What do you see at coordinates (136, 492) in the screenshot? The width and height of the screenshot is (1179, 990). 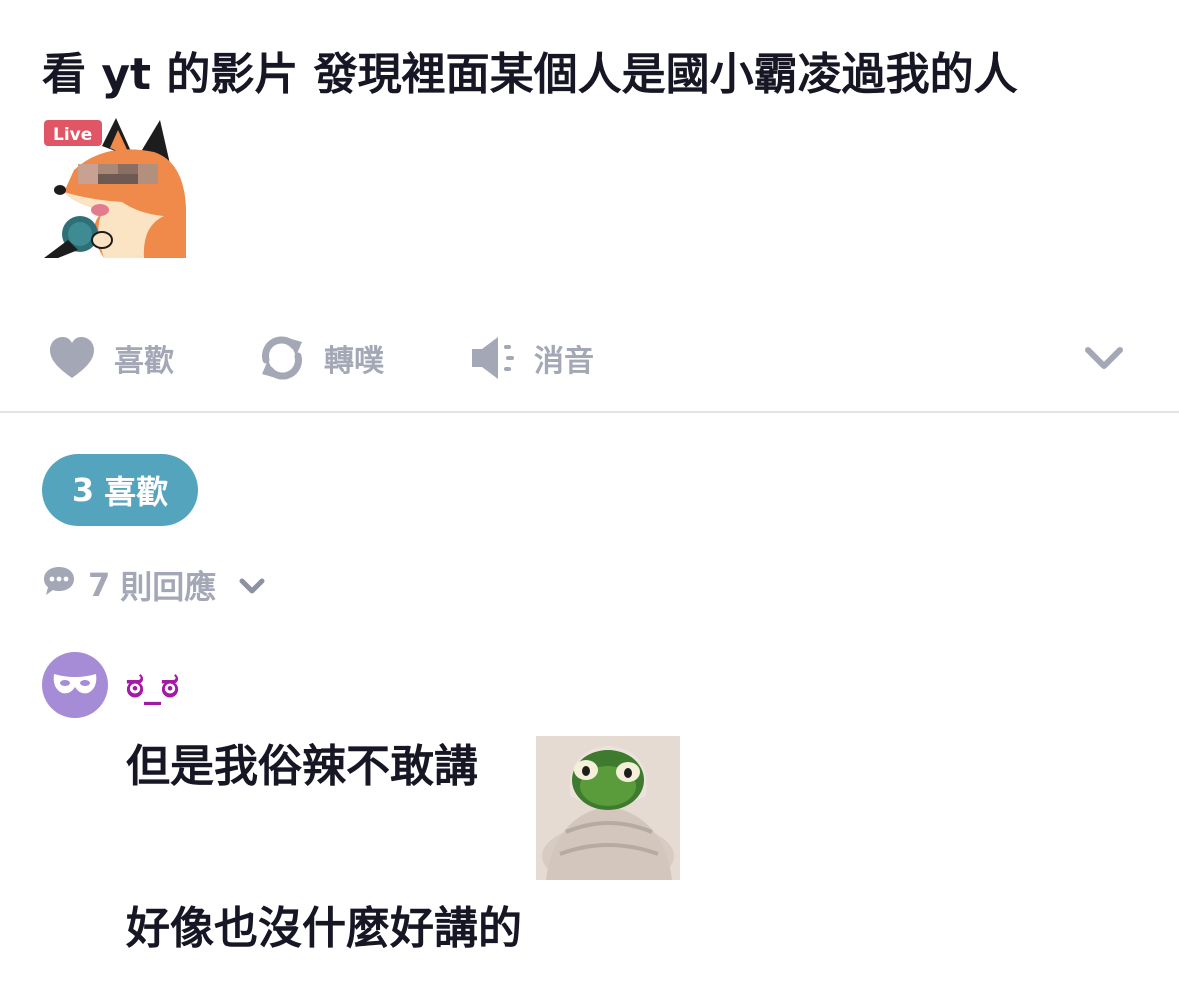 I see `likes-label: 喜歡` at bounding box center [136, 492].